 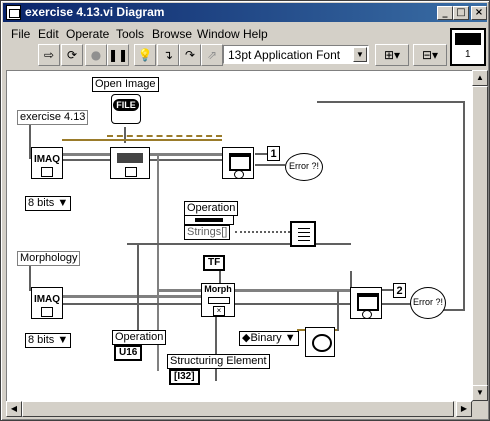 What do you see at coordinates (480, 78) in the screenshot?
I see `scroll-up-icon: ▲` at bounding box center [480, 78].